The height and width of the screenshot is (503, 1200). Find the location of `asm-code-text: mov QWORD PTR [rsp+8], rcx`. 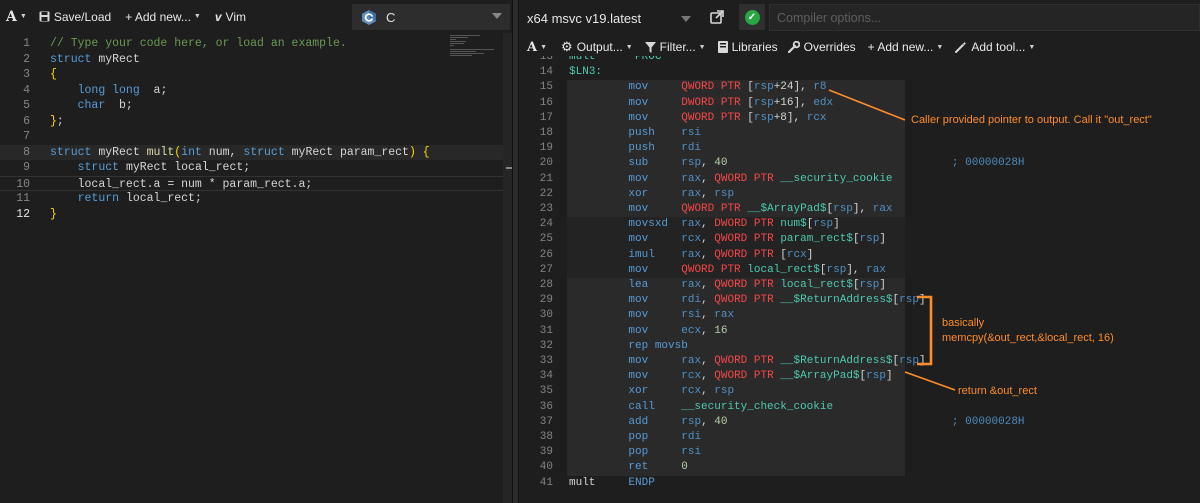

asm-code-text: mov QWORD PTR [rsp+8], rcx is located at coordinates (727, 117).